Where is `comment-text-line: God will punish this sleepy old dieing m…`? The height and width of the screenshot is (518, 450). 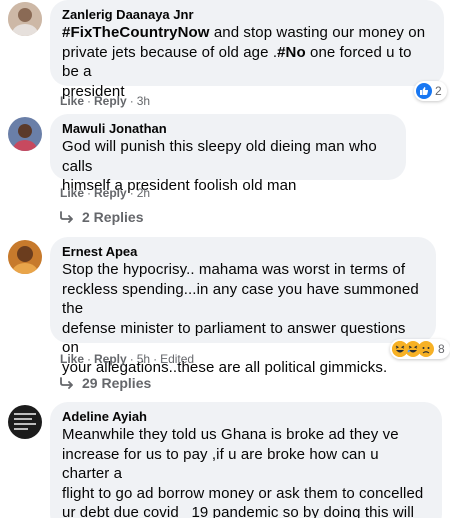
comment-text-line: God will punish this sleepy old dieing m… is located at coordinates (219, 156).